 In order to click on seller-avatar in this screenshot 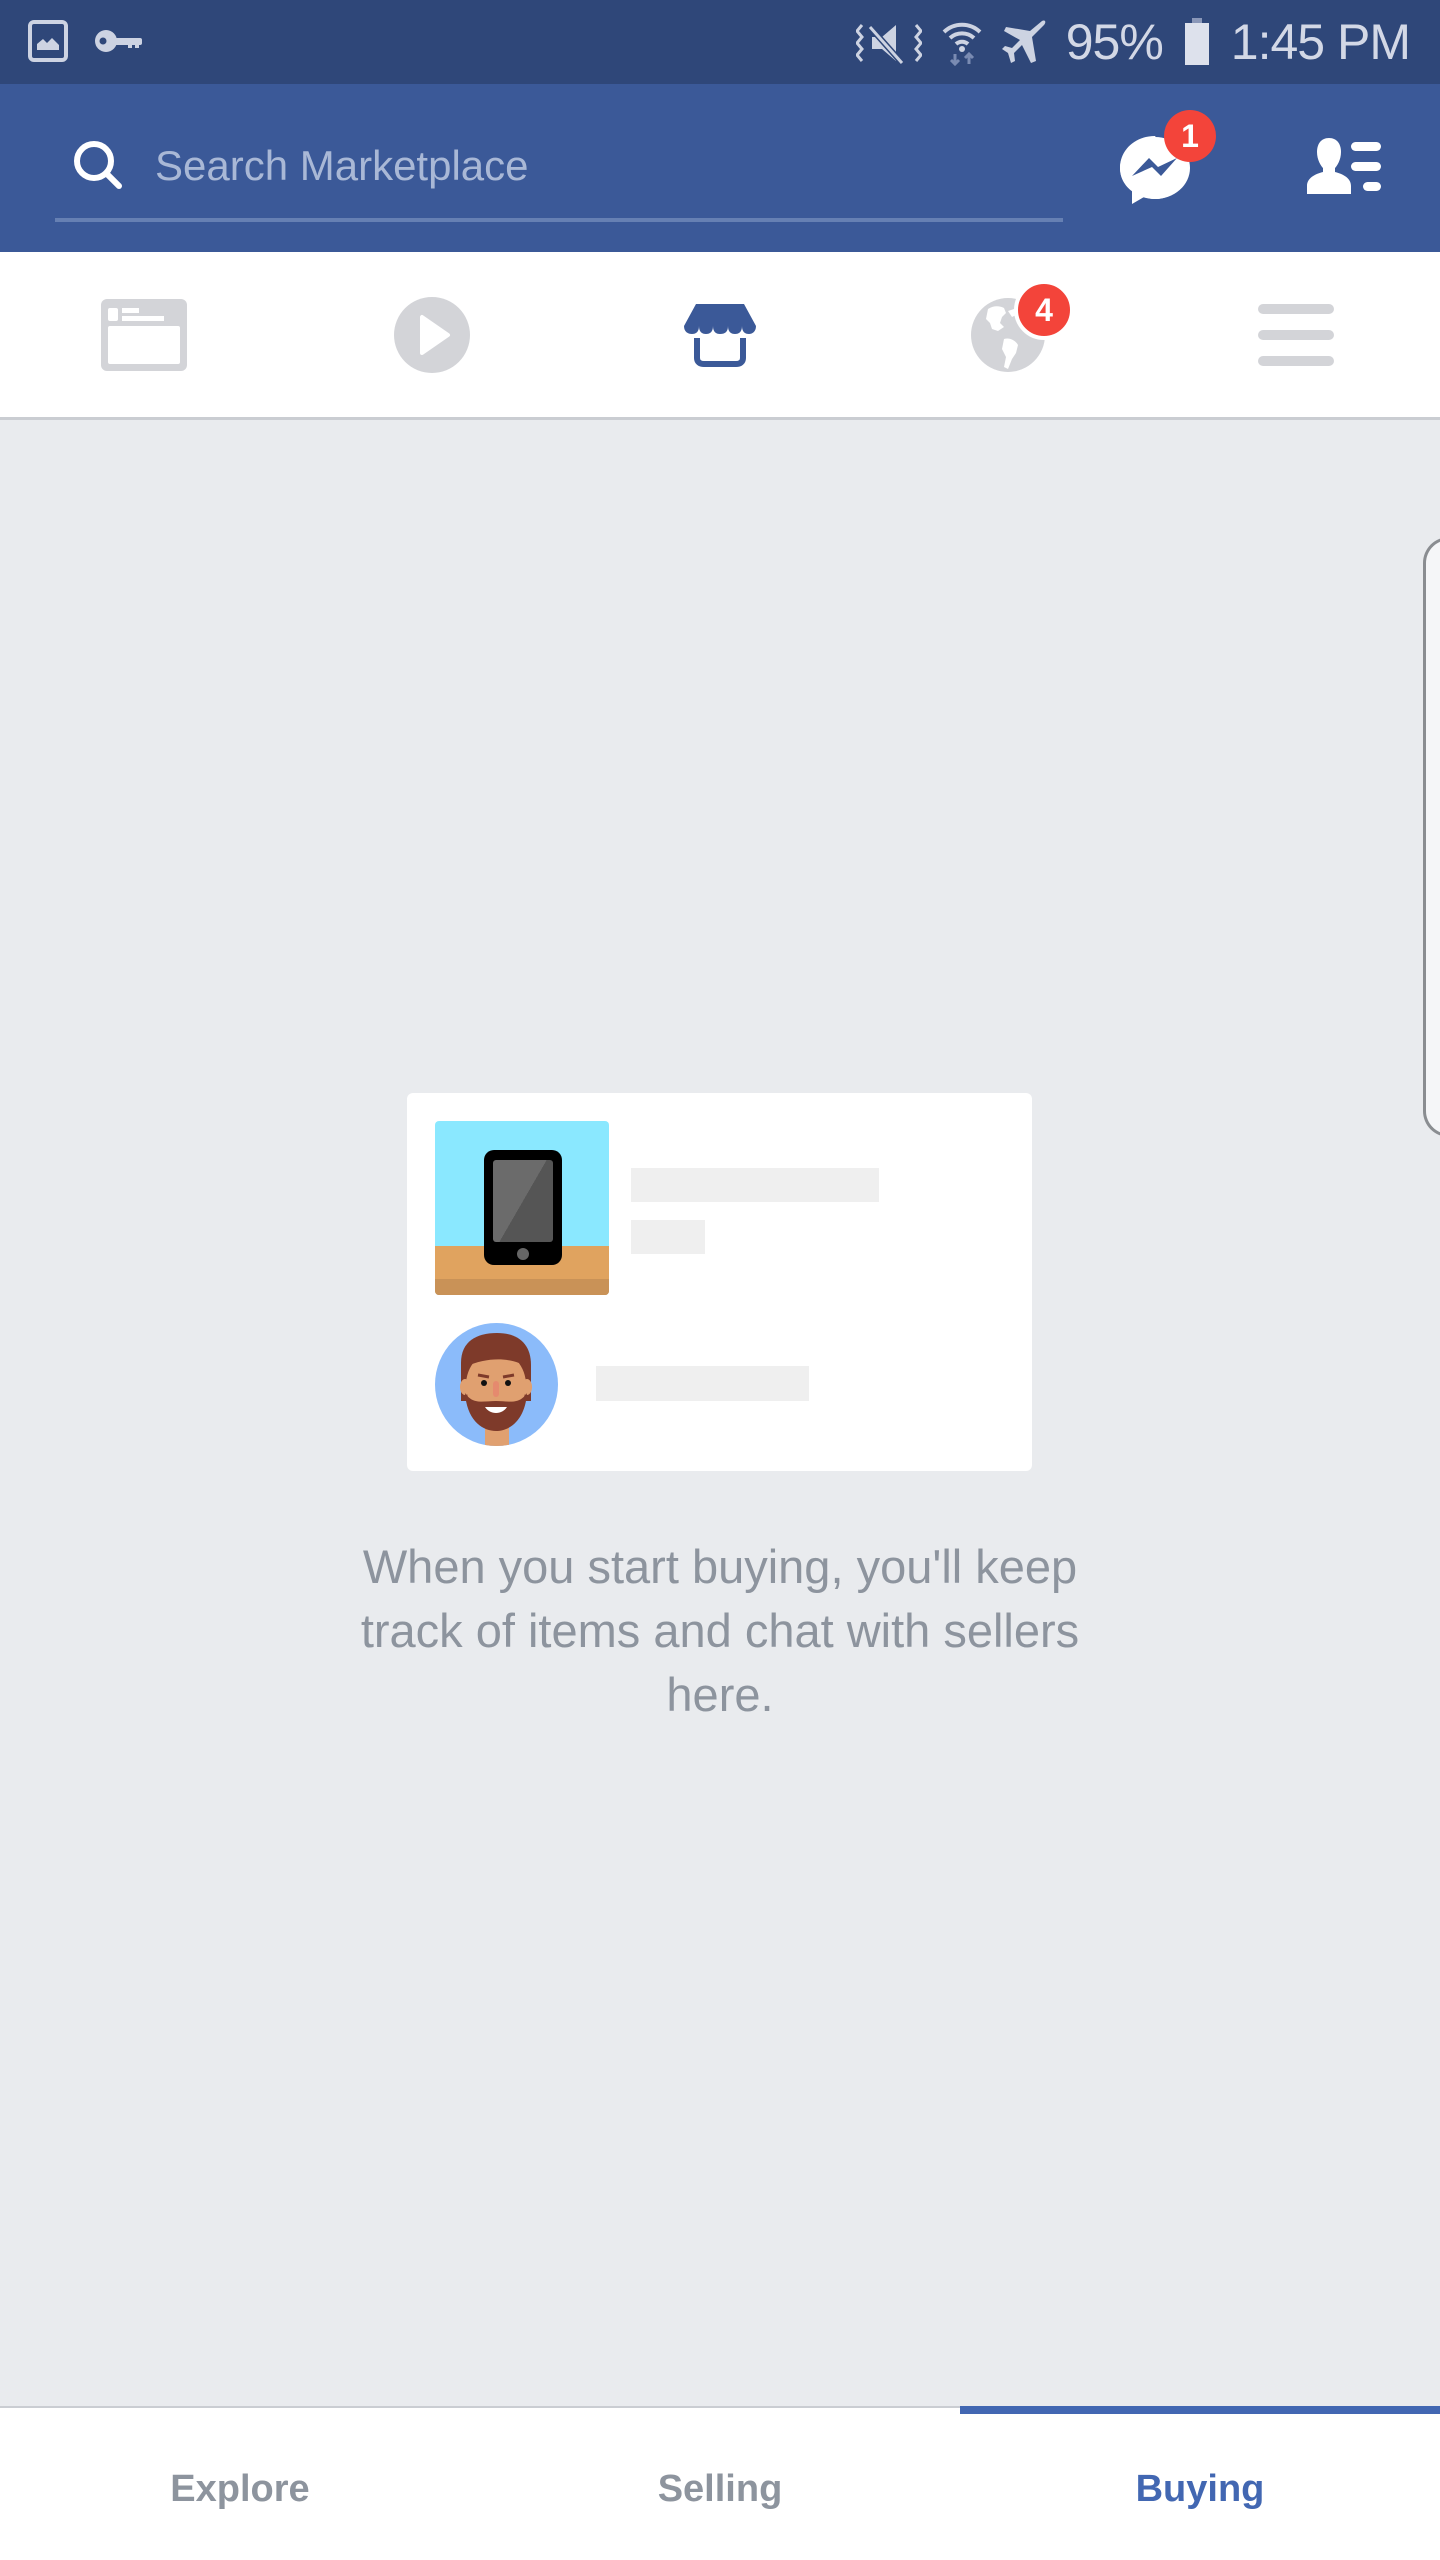, I will do `click(496, 1384)`.